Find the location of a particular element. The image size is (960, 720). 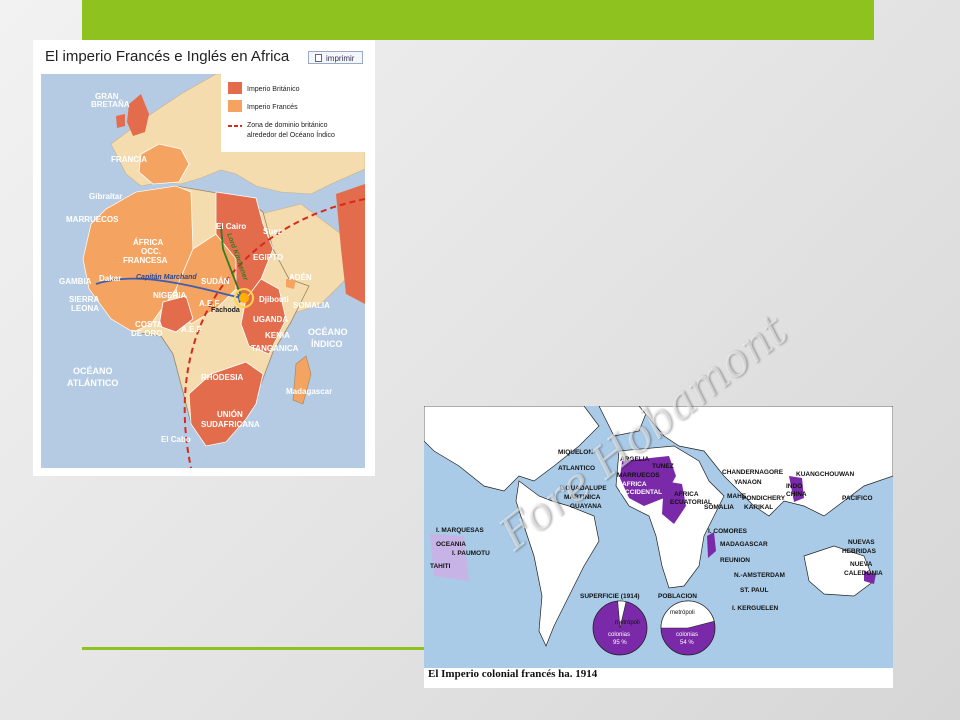

label-pacifico: PACIFICO is located at coordinates (857, 498).